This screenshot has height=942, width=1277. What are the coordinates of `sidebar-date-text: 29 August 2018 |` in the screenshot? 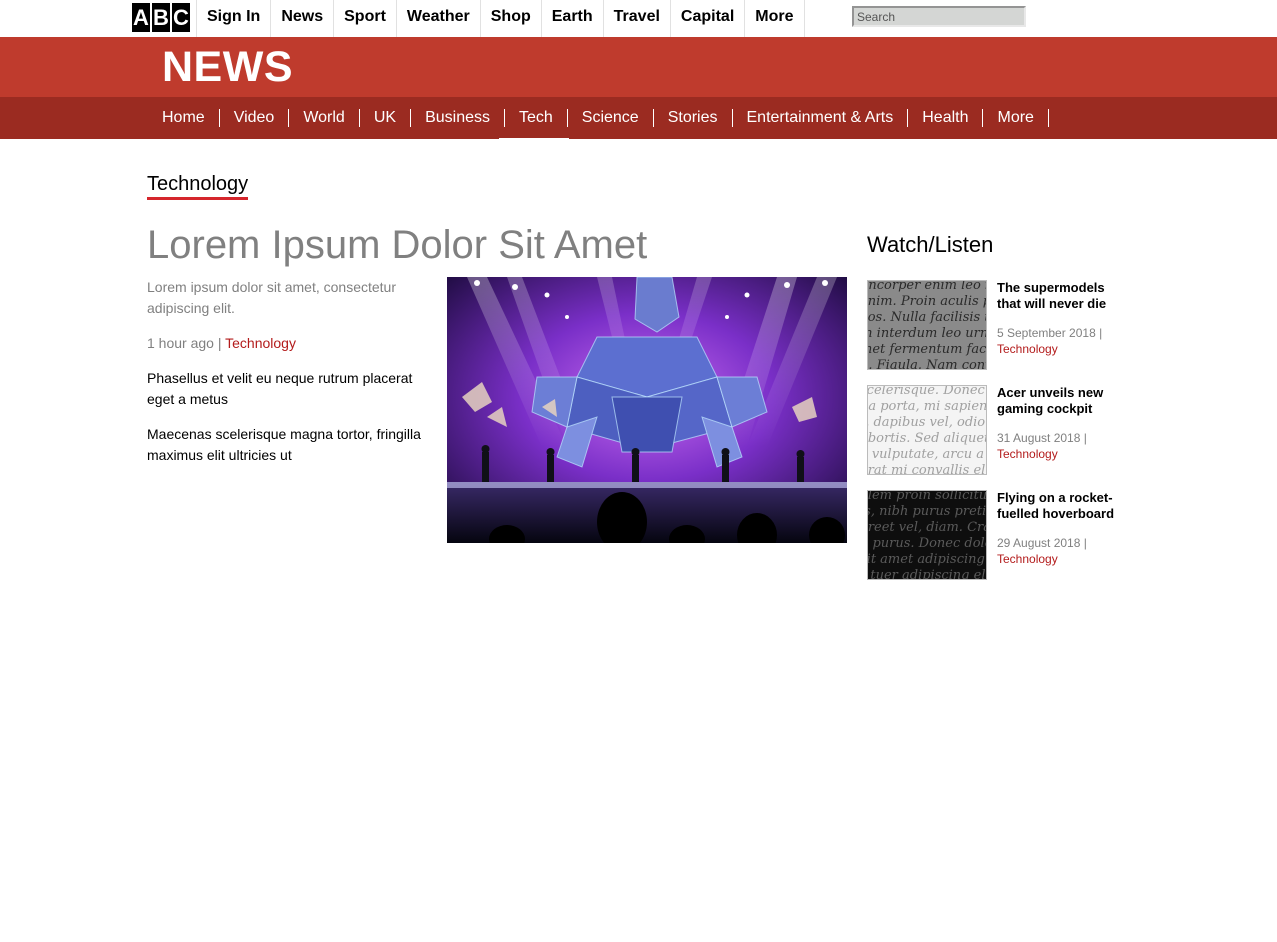 It's located at (1042, 543).